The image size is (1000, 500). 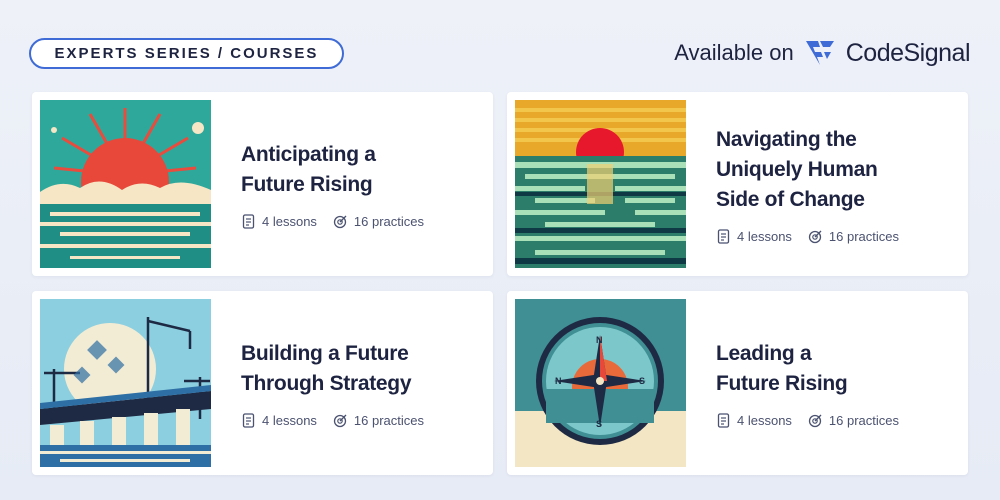 What do you see at coordinates (308, 154) in the screenshot?
I see `title-line: Anticipating a` at bounding box center [308, 154].